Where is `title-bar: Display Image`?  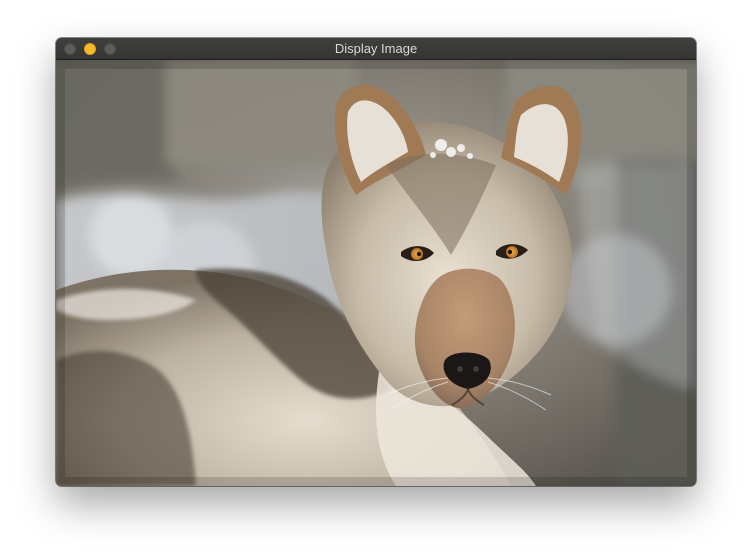
title-bar: Display Image is located at coordinates (376, 49).